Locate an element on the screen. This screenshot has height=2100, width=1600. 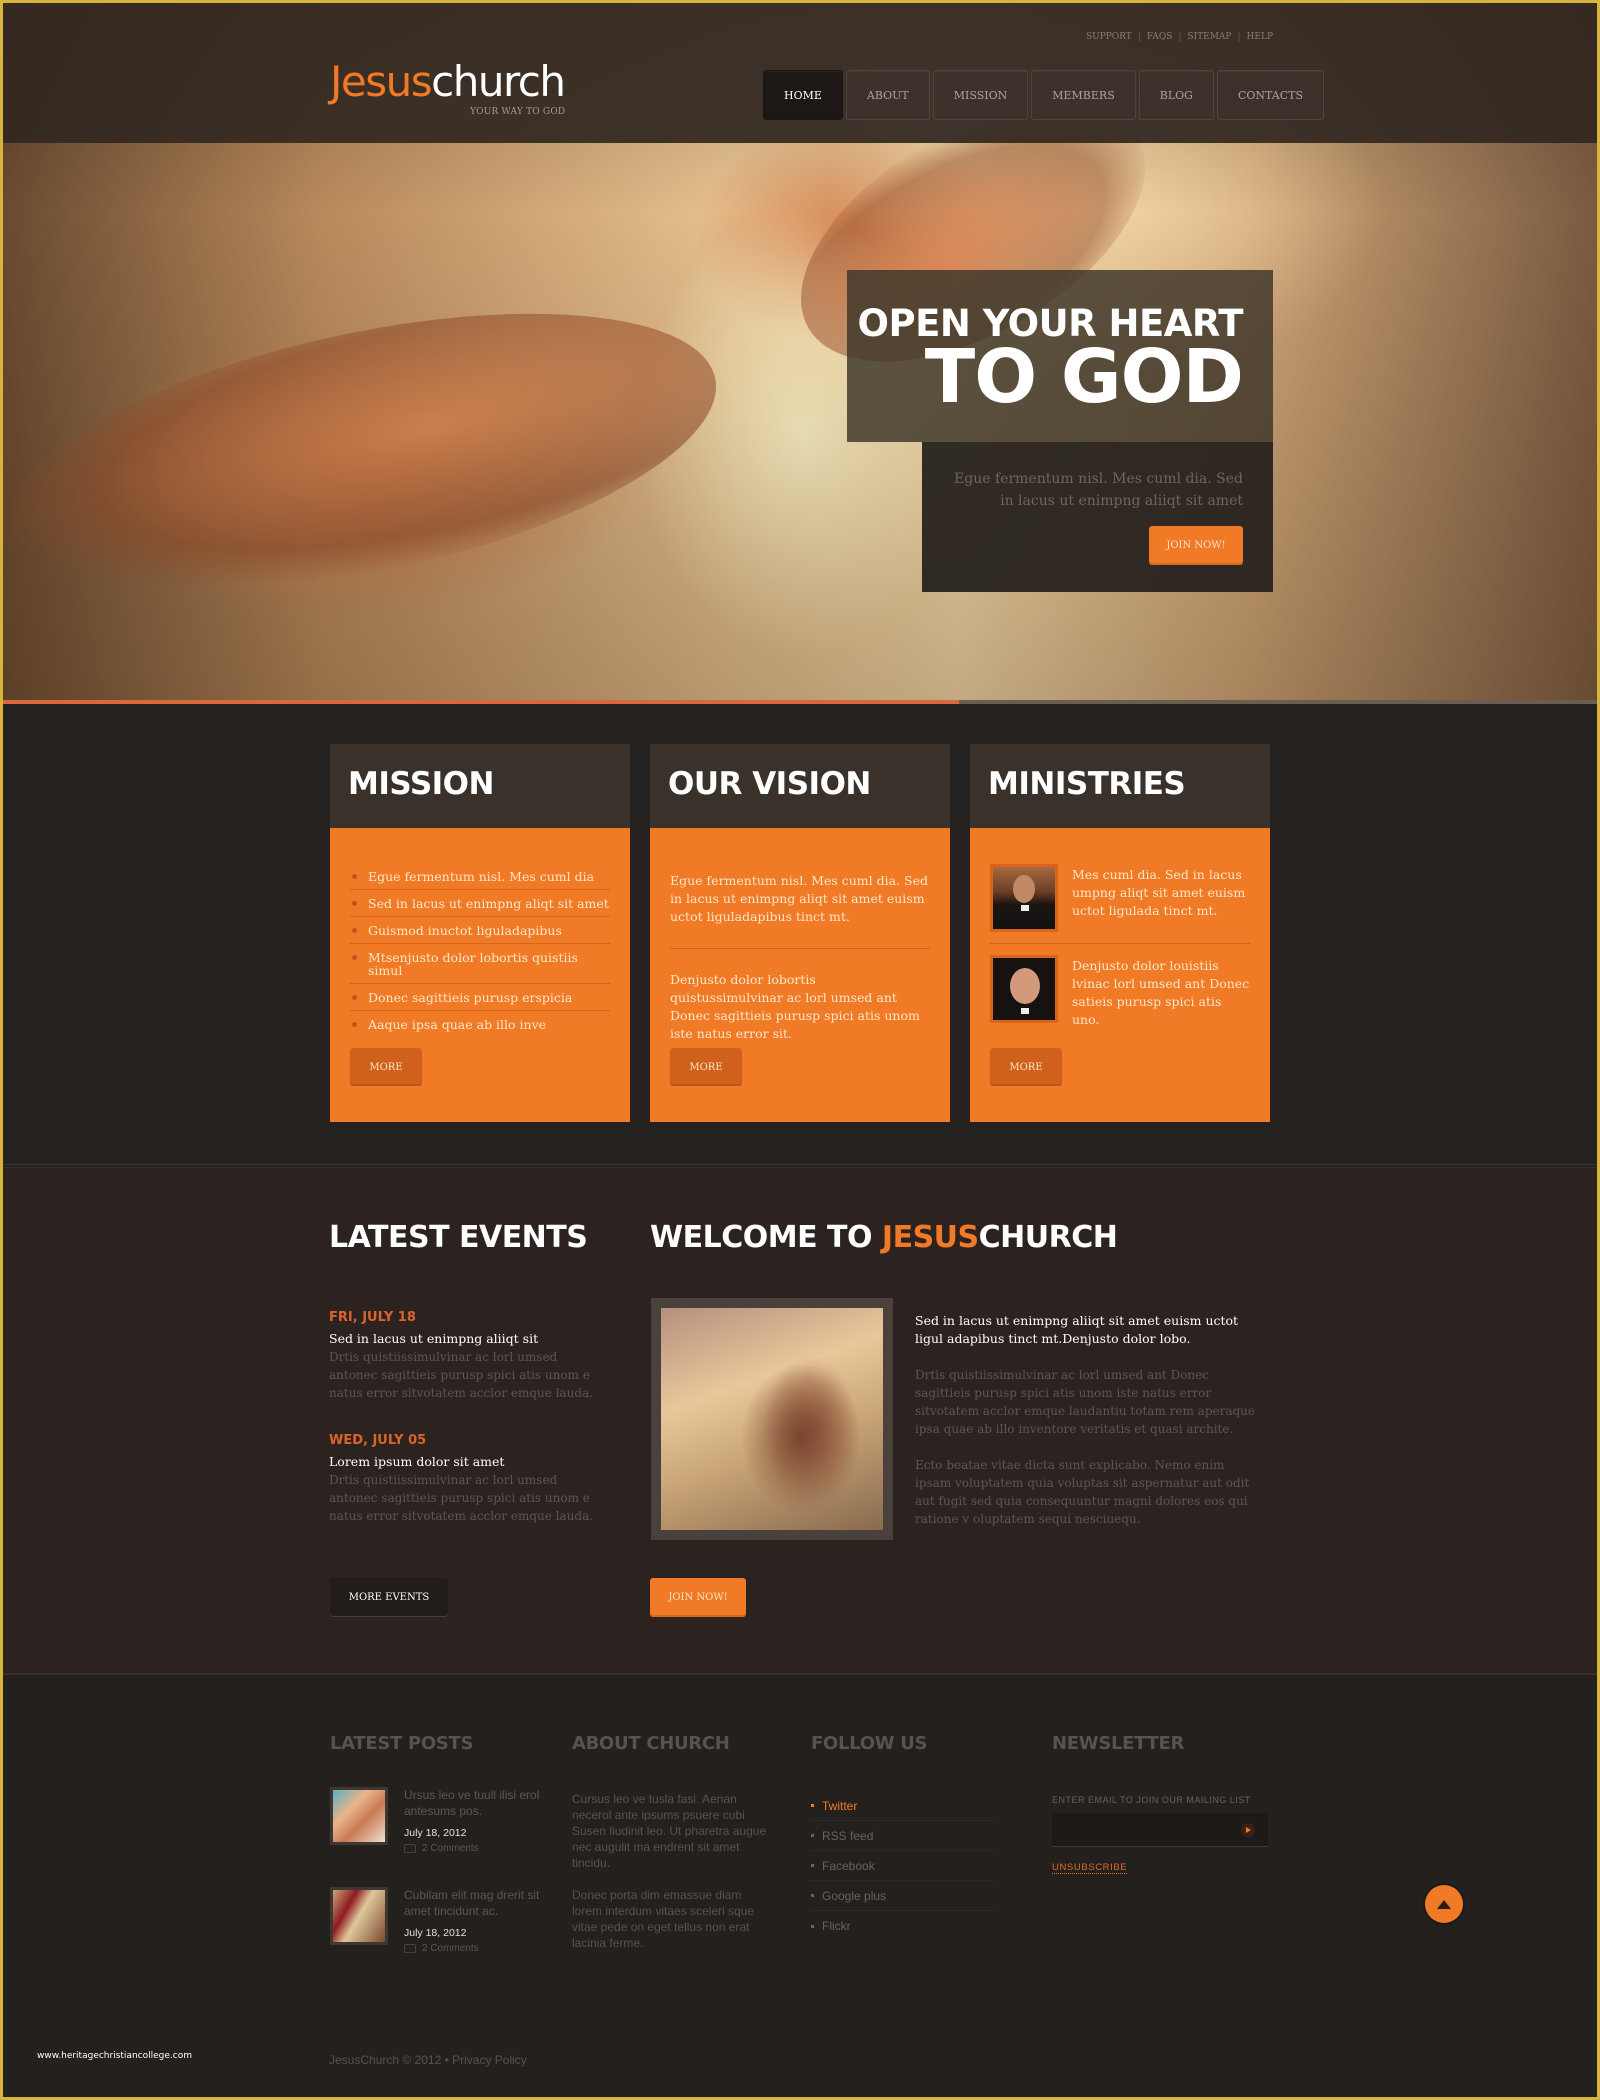
social-link-rss: RSS feed is located at coordinates (903, 1836).